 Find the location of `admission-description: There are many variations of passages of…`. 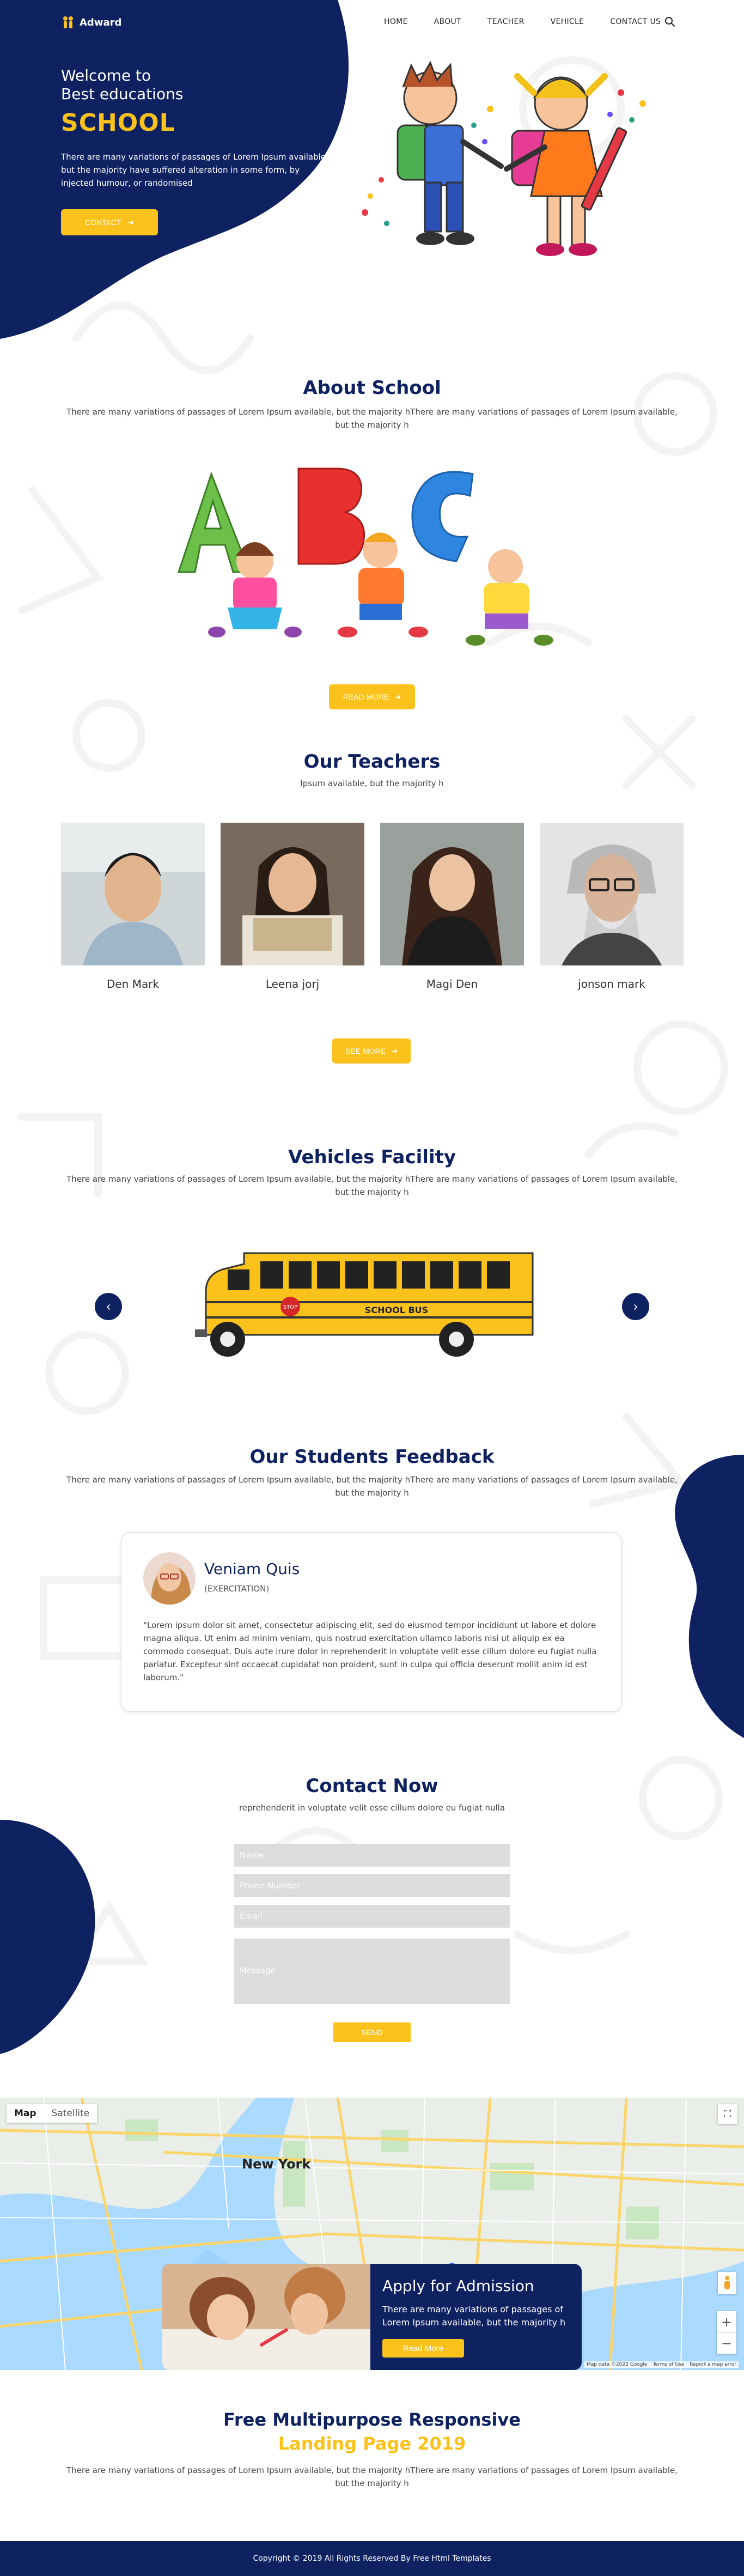

admission-description: There are many variations of passages of… is located at coordinates (474, 2316).